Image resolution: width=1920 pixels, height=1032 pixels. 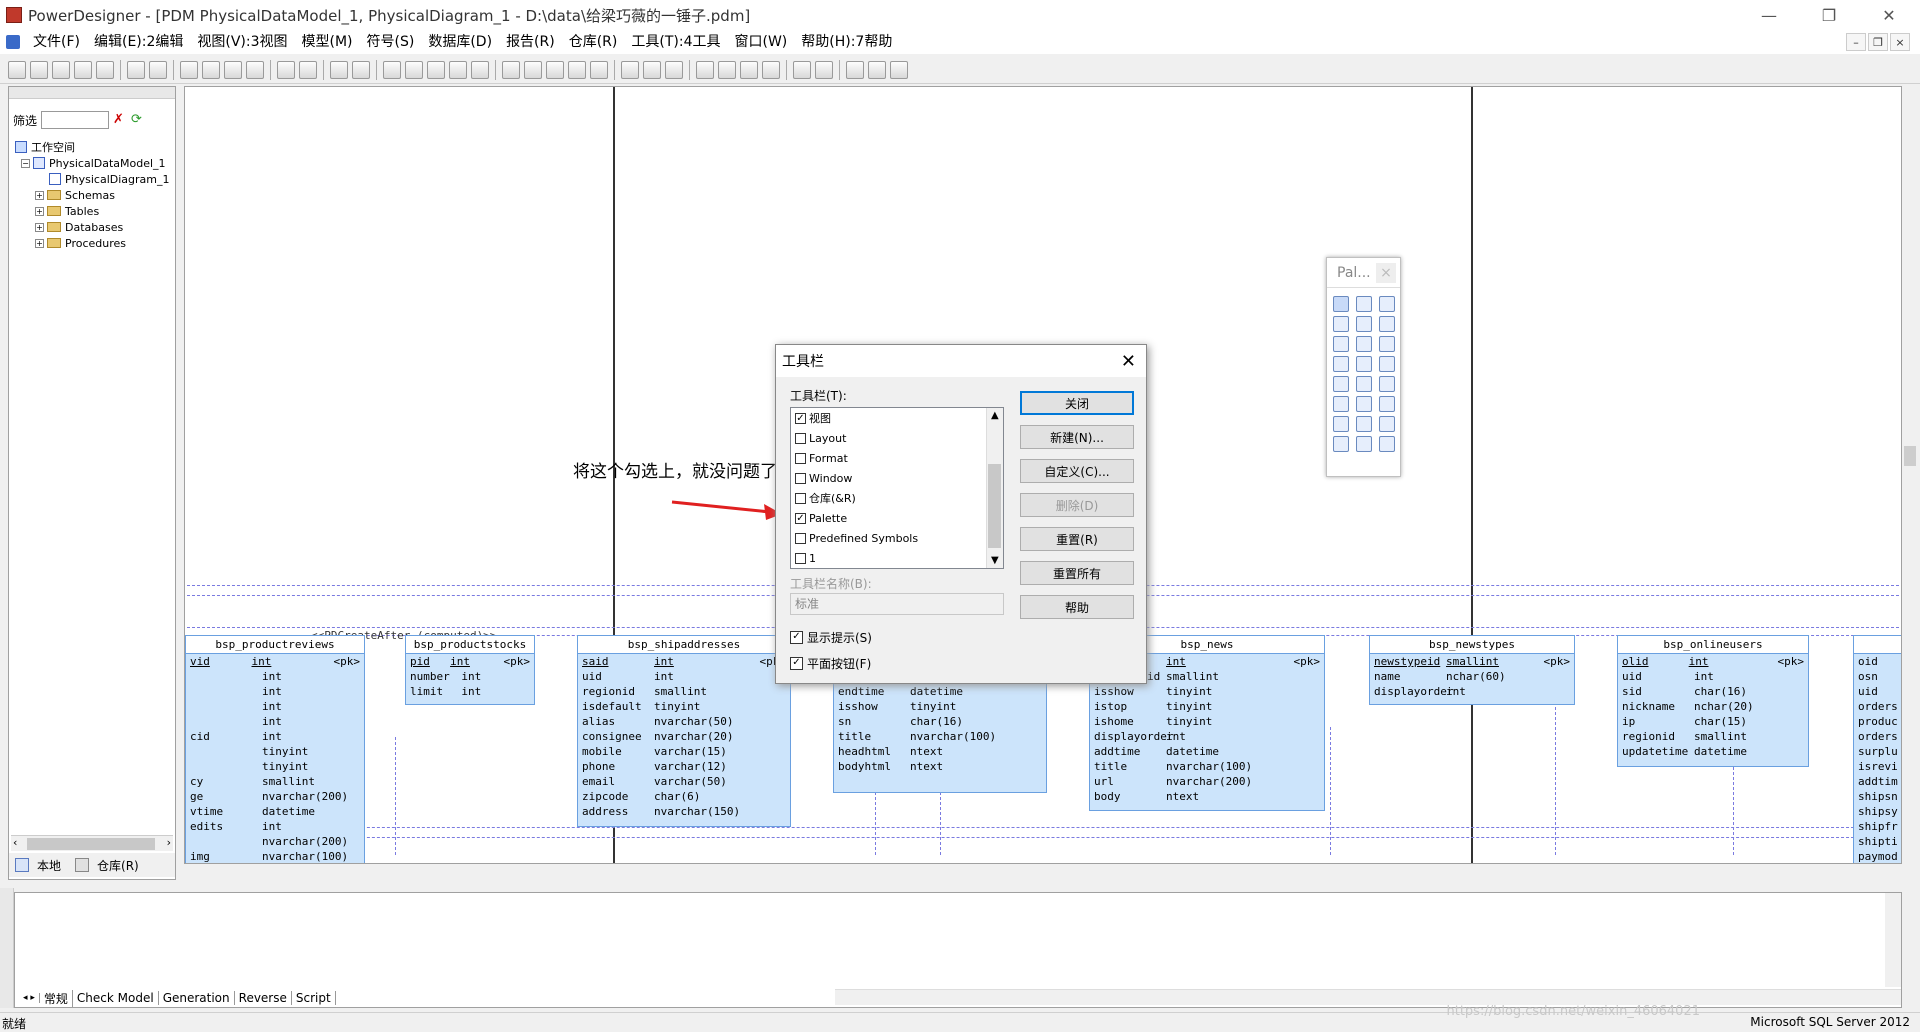 I want to click on tab-reverse: Reverse, so click(x=263, y=998).